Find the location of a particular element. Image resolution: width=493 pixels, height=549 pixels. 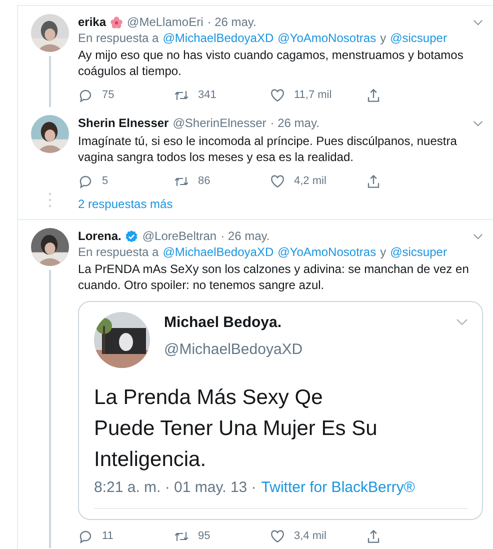

quoted-user-handle: @MichaelBedoyaXD is located at coordinates (233, 349).